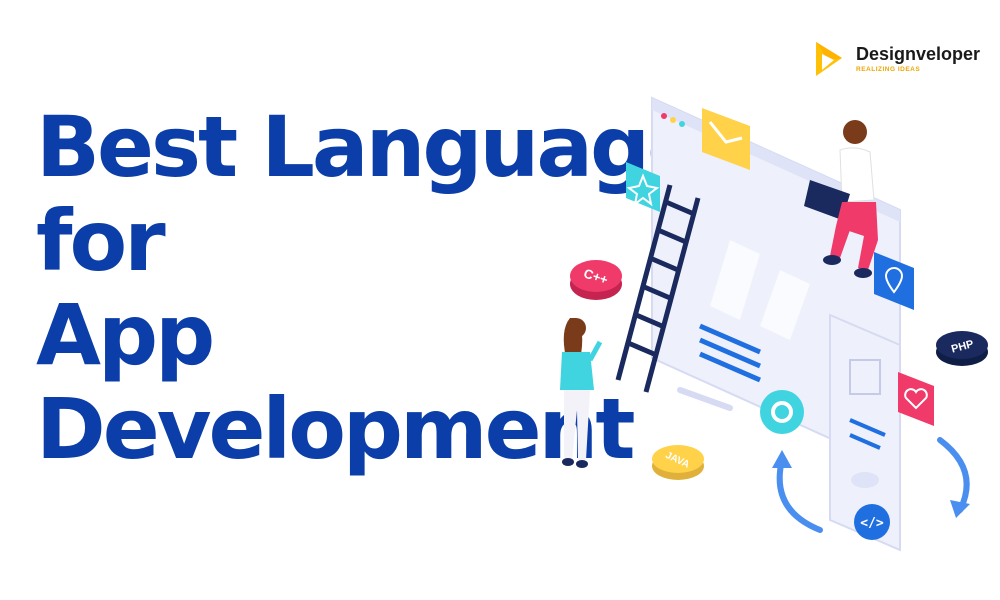 Image resolution: width=1000 pixels, height=600 pixels. Describe the element at coordinates (888, 69) in the screenshot. I see `brand-tagline: REALIZING IDEAS` at that location.